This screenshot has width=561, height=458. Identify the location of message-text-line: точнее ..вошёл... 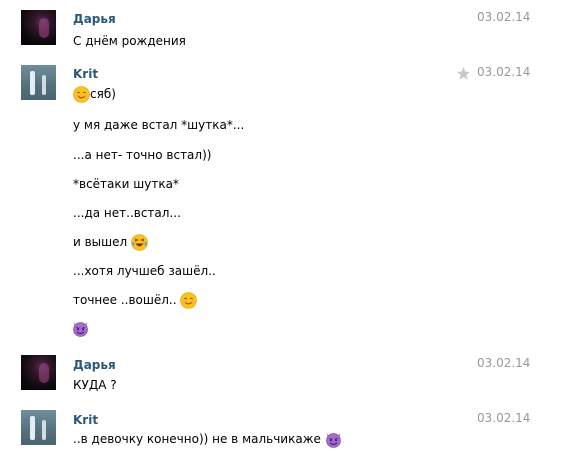
(135, 300).